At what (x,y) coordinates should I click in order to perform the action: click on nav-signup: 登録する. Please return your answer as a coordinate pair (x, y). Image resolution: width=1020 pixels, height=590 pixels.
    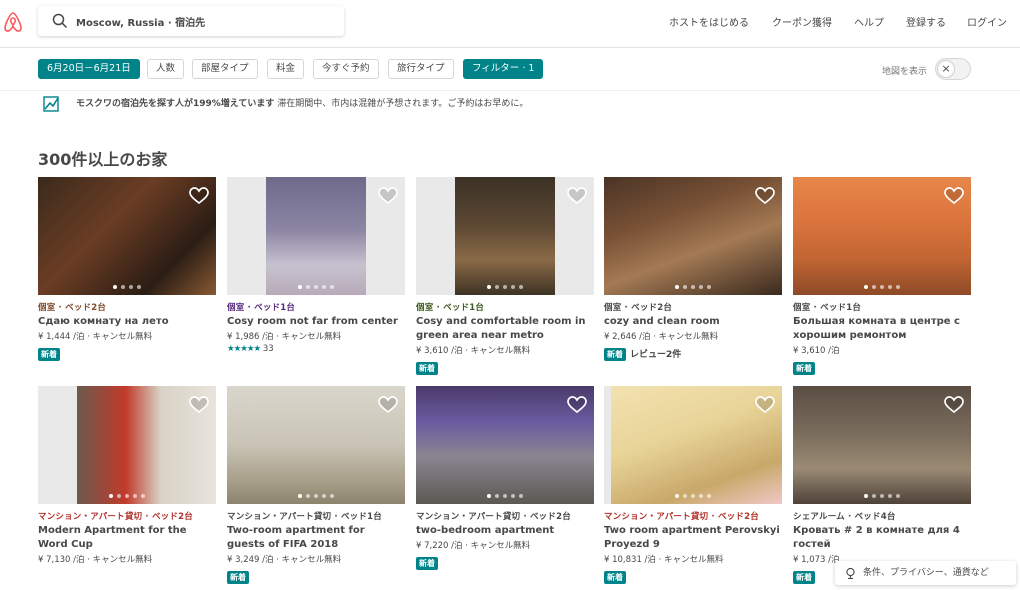
    Looking at the image, I should click on (926, 21).